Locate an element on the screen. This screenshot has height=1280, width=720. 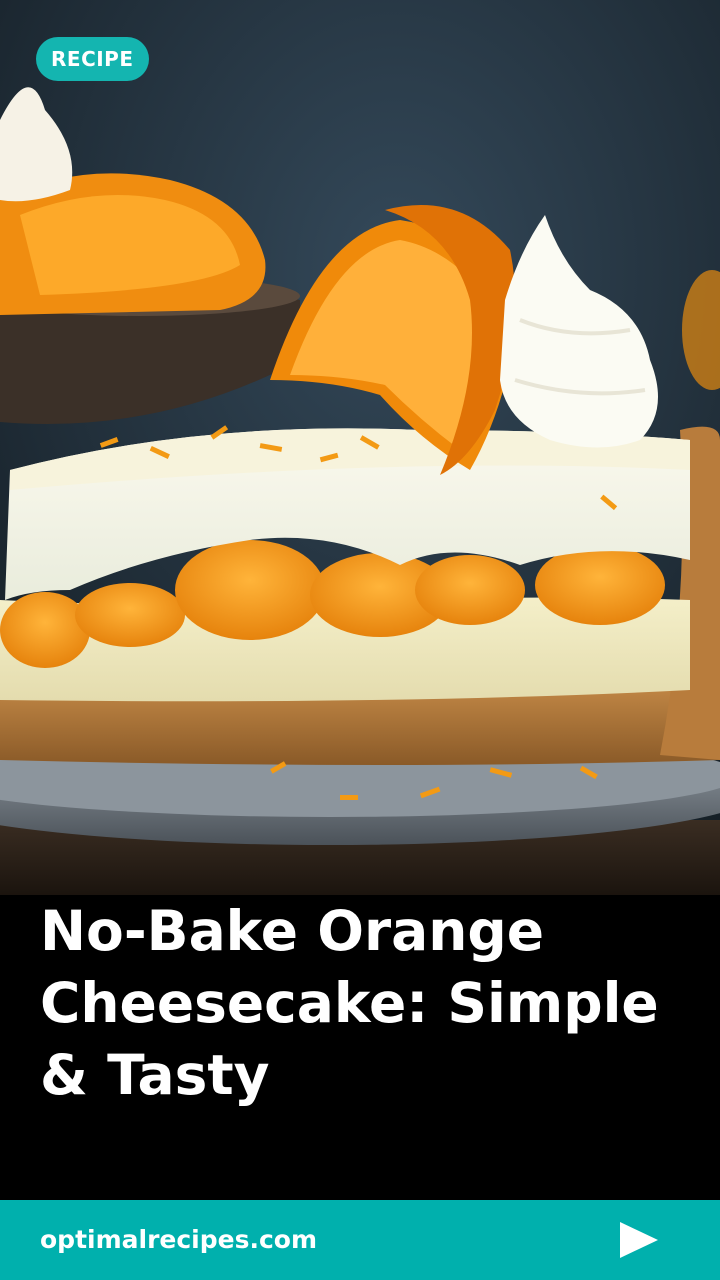
play-arrow-icon is located at coordinates (639, 1240).